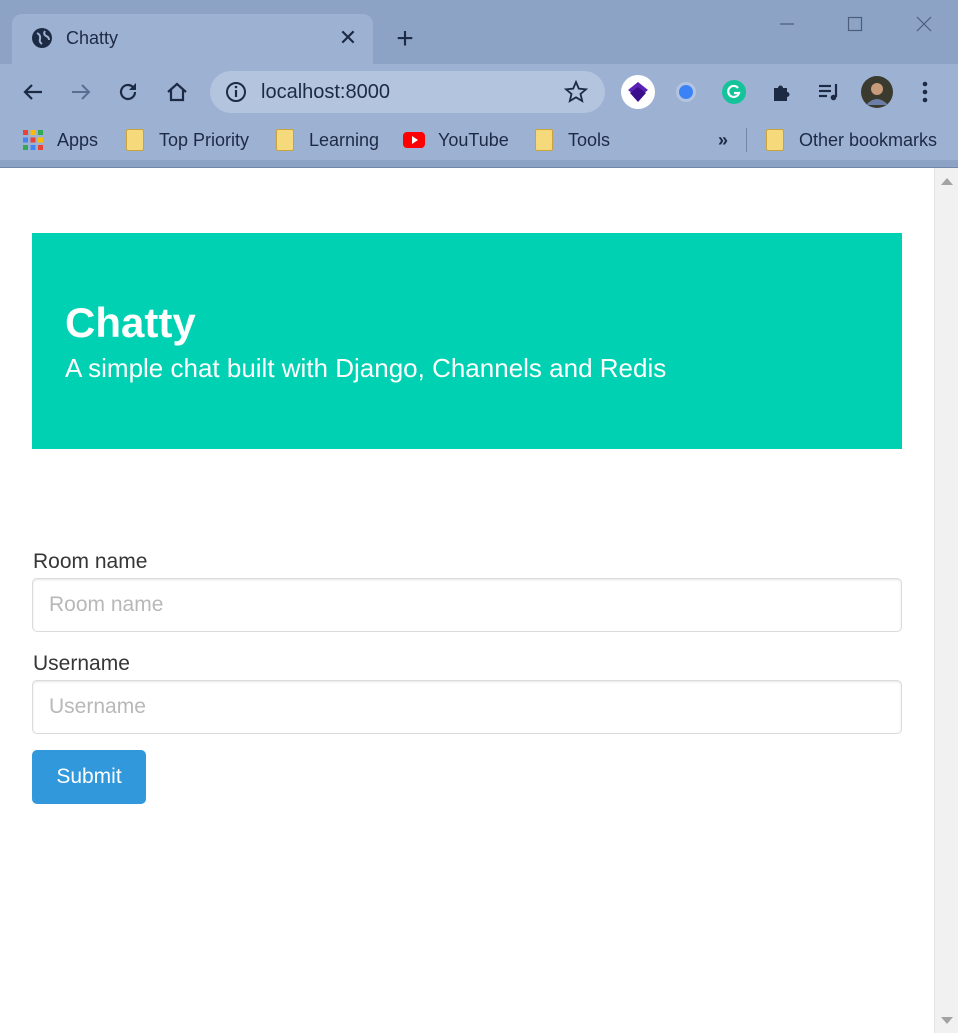 This screenshot has width=958, height=1033. Describe the element at coordinates (787, 24) in the screenshot. I see `minimize-icon` at that location.